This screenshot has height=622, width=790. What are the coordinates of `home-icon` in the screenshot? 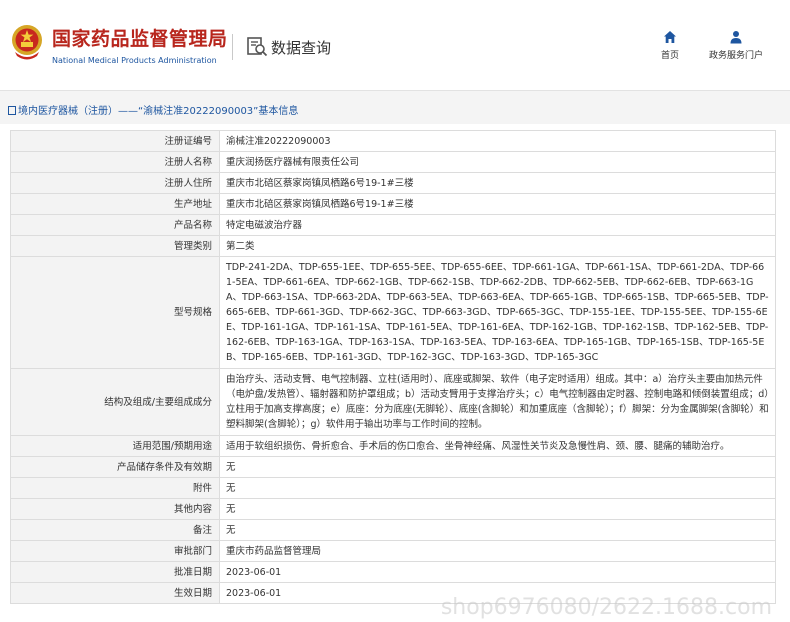 It's located at (670, 37).